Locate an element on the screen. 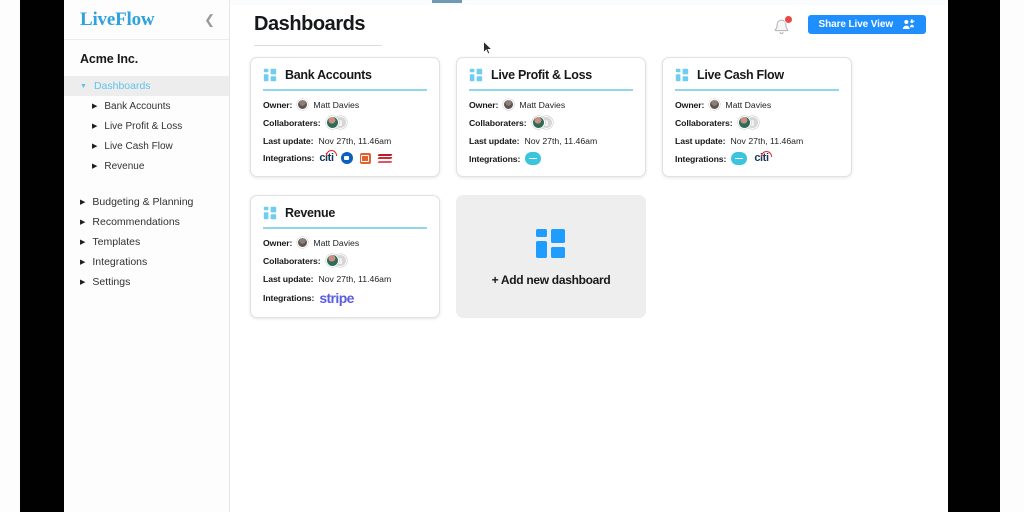 The image size is (1024, 512). sidebar-item-budgeting-planning: ▶ Budgeting & Planning is located at coordinates (146, 202).